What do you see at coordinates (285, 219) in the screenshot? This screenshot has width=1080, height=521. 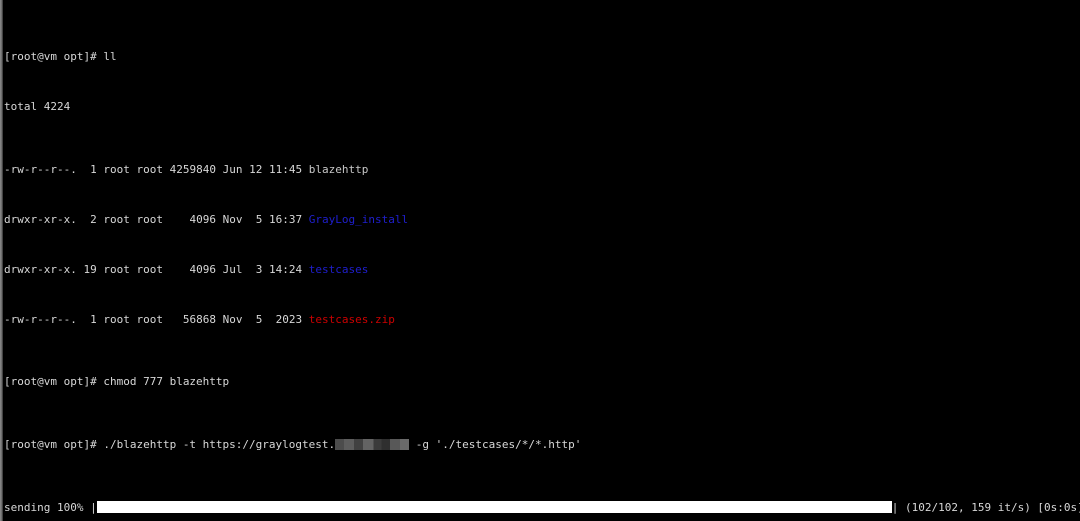 I see `file-time: 16:37` at bounding box center [285, 219].